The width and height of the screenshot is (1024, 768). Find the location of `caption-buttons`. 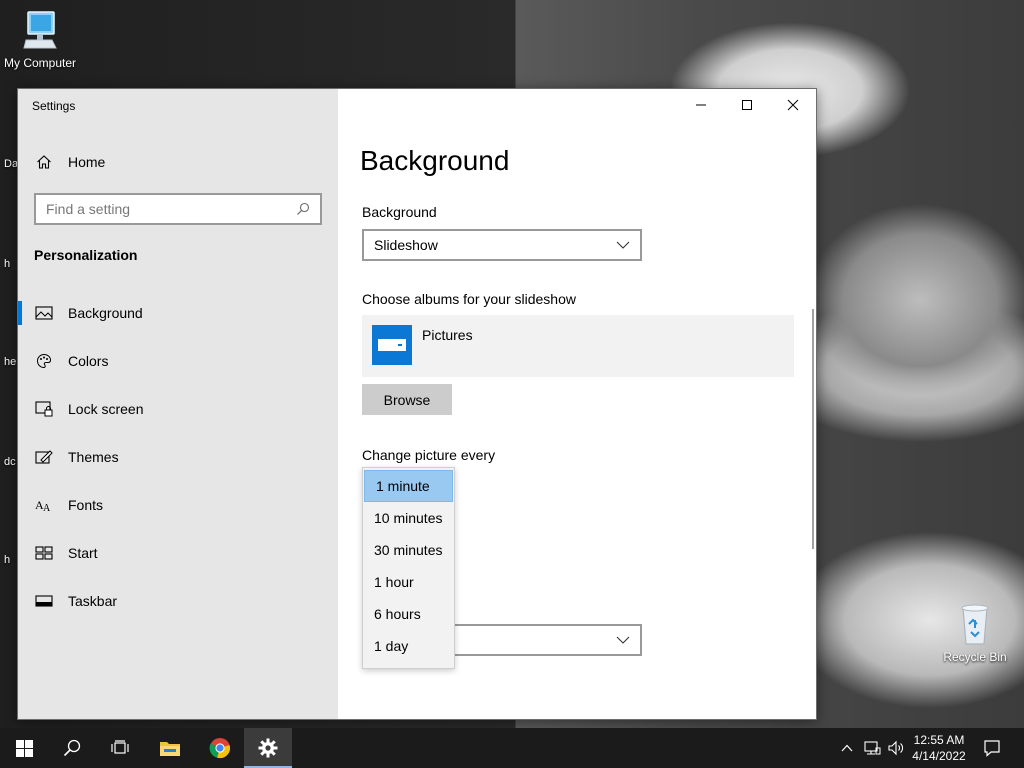

caption-buttons is located at coordinates (747, 105).